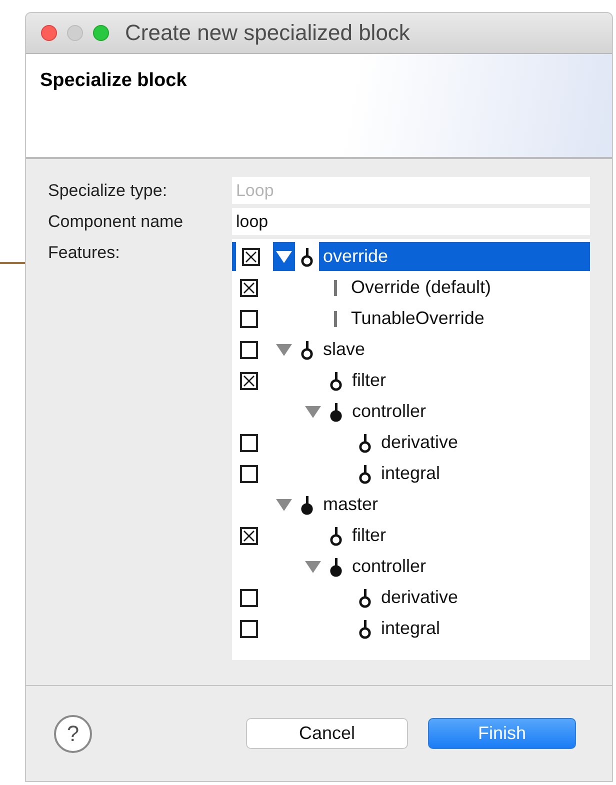 The height and width of the screenshot is (785, 616). Describe the element at coordinates (108, 190) in the screenshot. I see `field-label: Specialize type:` at that location.